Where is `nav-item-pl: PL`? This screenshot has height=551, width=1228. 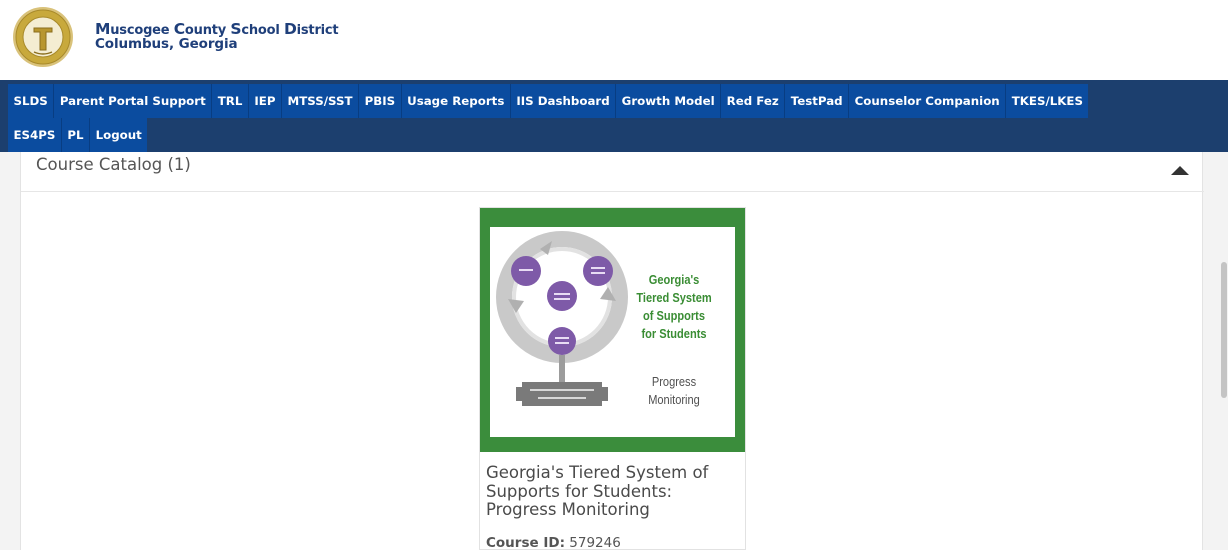
nav-item-pl: PL is located at coordinates (76, 135).